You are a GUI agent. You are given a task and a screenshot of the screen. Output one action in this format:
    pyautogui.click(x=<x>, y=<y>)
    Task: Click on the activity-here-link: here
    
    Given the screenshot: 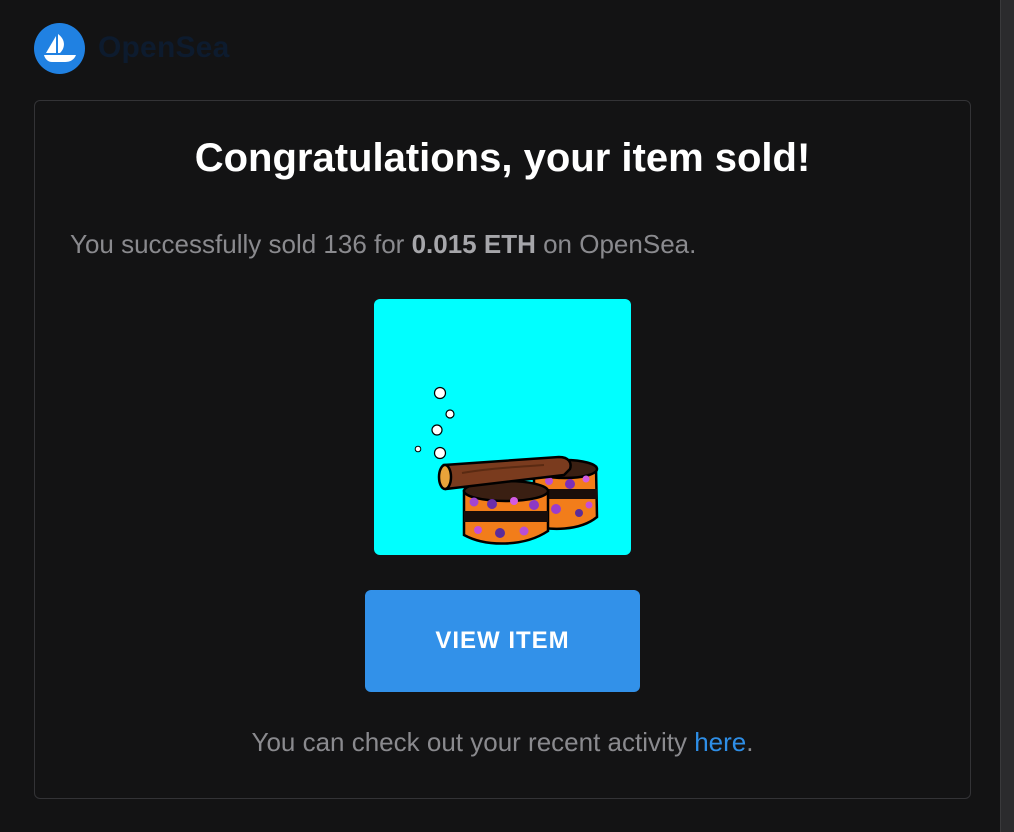 What is the action you would take?
    pyautogui.click(x=720, y=742)
    